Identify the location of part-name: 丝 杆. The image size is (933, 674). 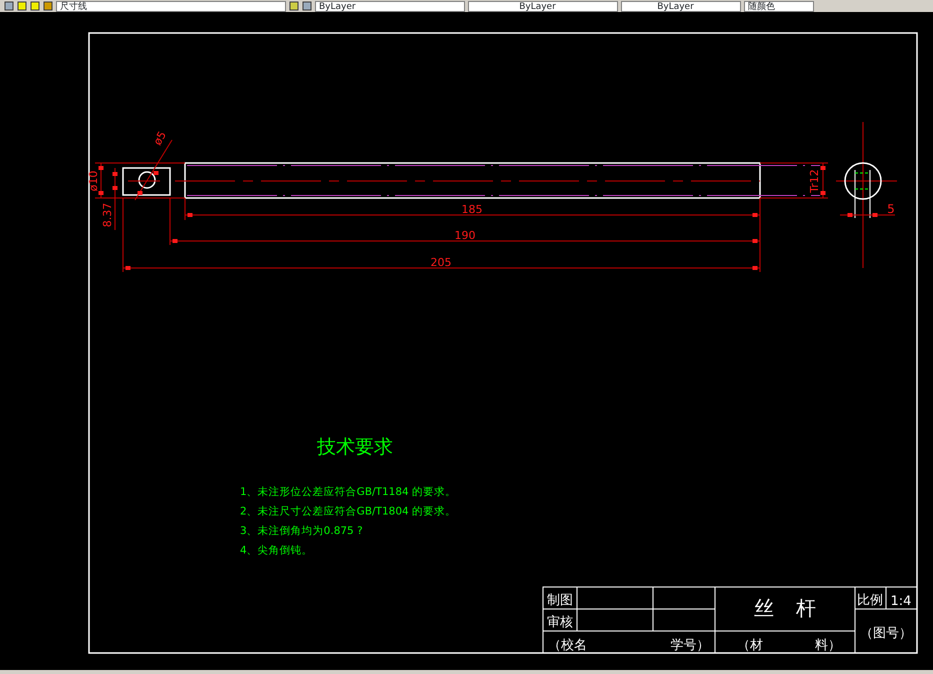
(785, 608).